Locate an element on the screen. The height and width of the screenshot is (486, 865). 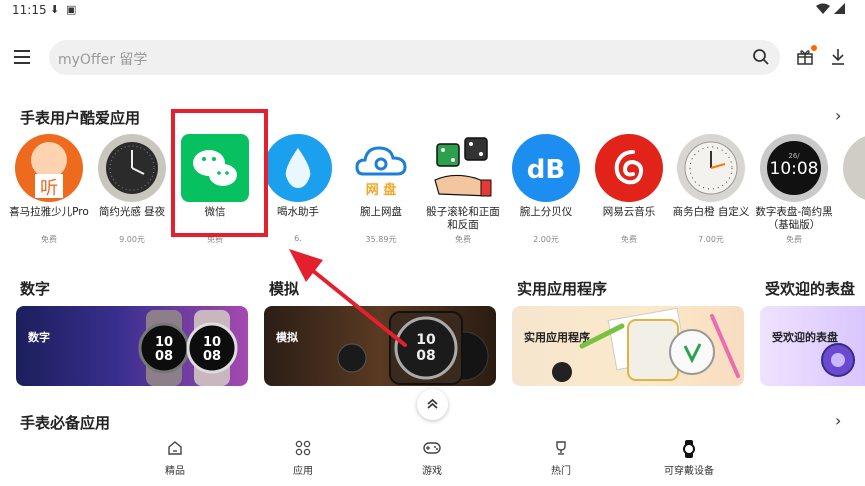
svg-text: 网 盘 is located at coordinates (381, 190).